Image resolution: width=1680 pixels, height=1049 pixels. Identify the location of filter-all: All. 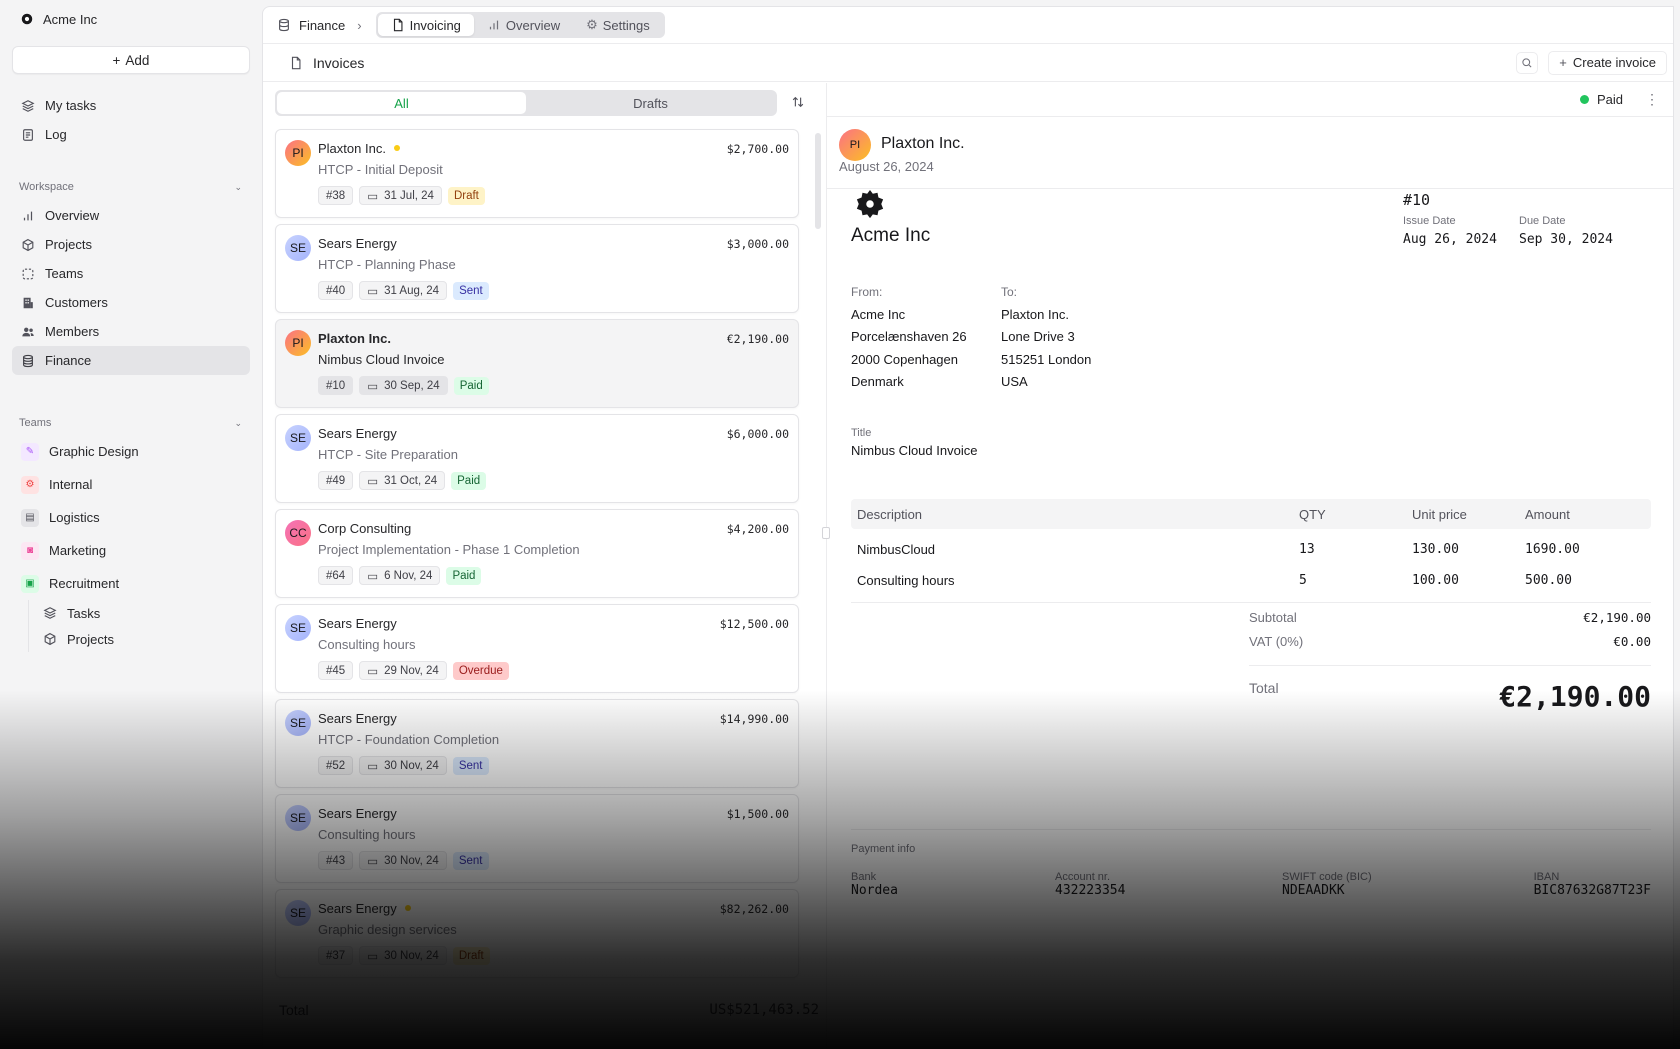
(401, 103).